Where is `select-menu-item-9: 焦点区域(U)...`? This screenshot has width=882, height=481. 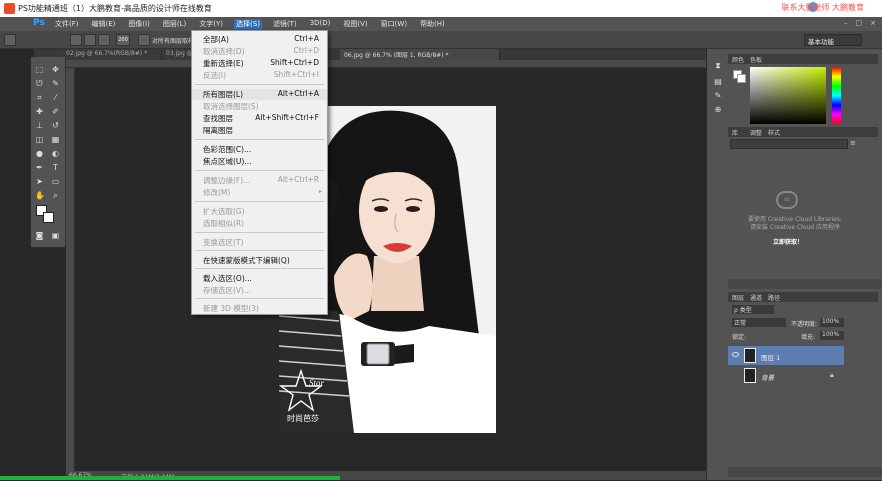 select-menu-item-9: 焦点区域(U)... is located at coordinates (259, 161).